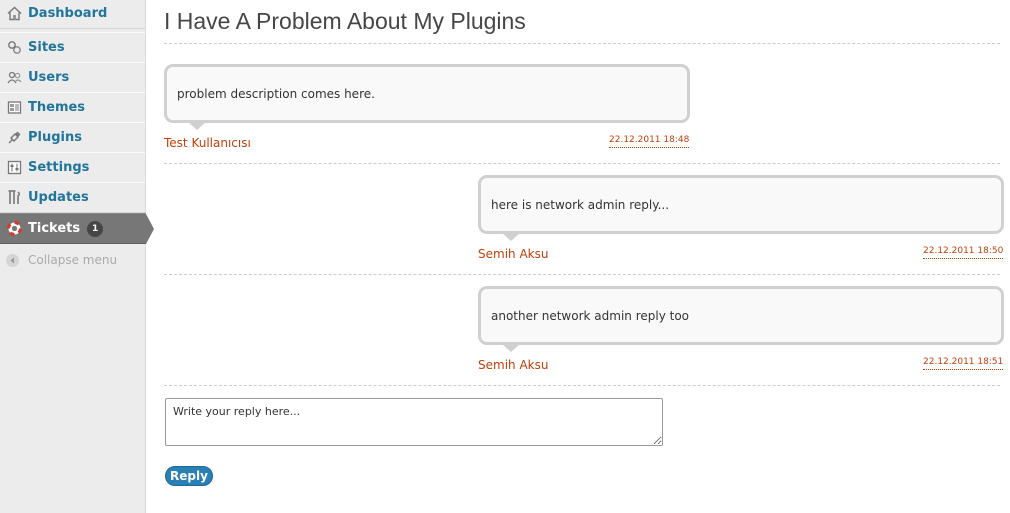 Image resolution: width=1010 pixels, height=513 pixels. What do you see at coordinates (59, 167) in the screenshot?
I see `sidebar-item-label: Settings` at bounding box center [59, 167].